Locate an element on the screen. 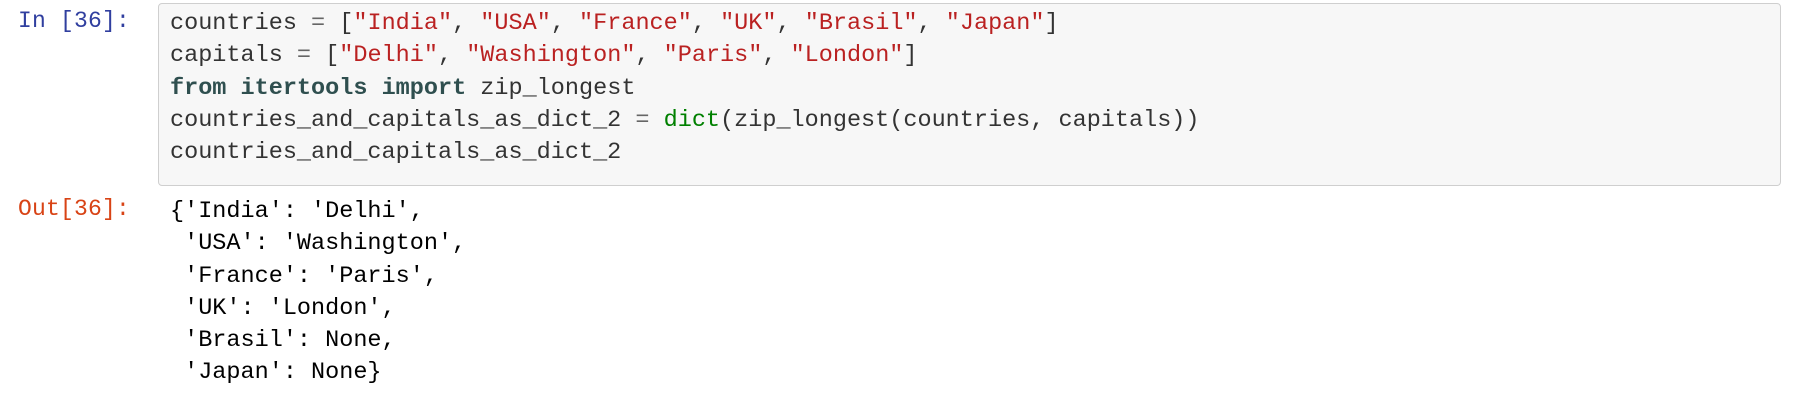 The height and width of the screenshot is (418, 1800). code-token: "London" is located at coordinates (847, 56).